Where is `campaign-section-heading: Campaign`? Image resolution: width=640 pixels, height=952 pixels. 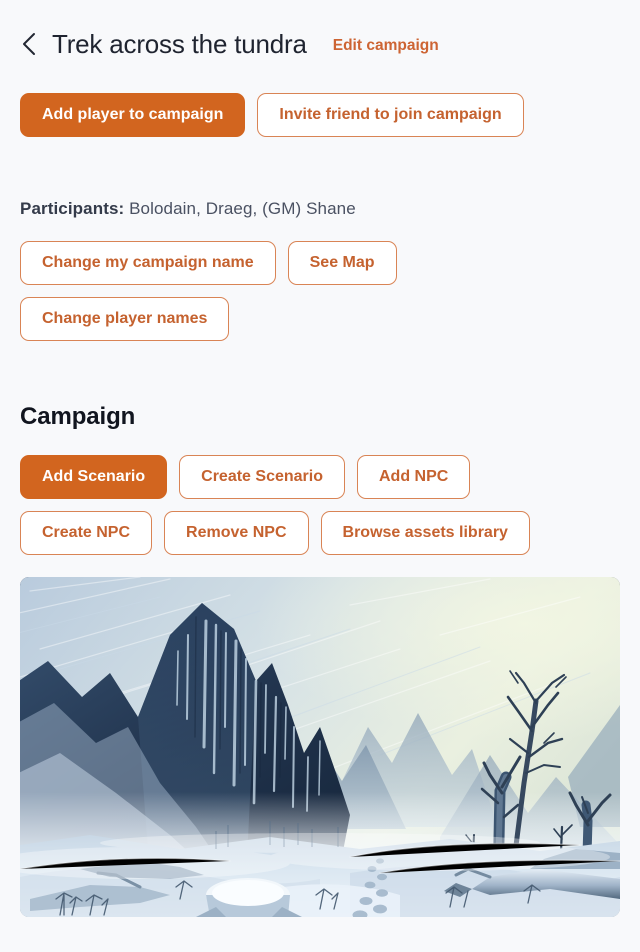
campaign-section-heading: Campaign is located at coordinates (78, 416).